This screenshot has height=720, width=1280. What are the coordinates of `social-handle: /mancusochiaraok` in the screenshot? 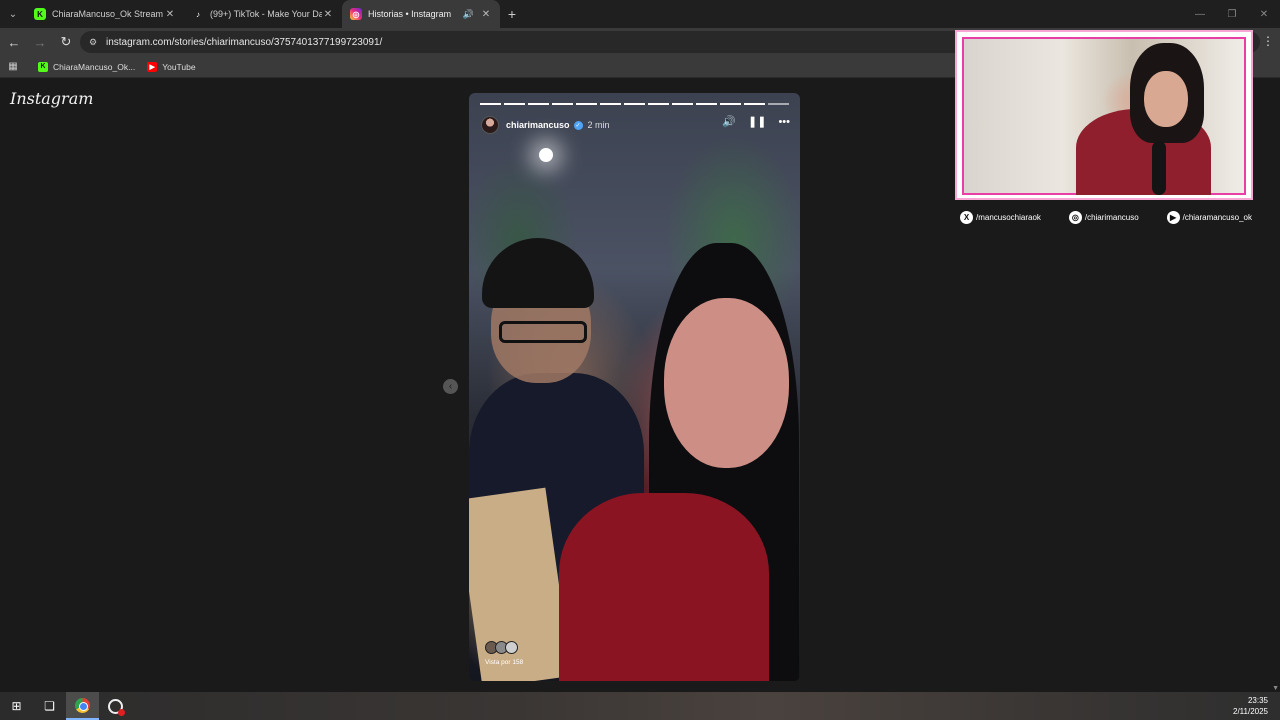 It's located at (1008, 217).